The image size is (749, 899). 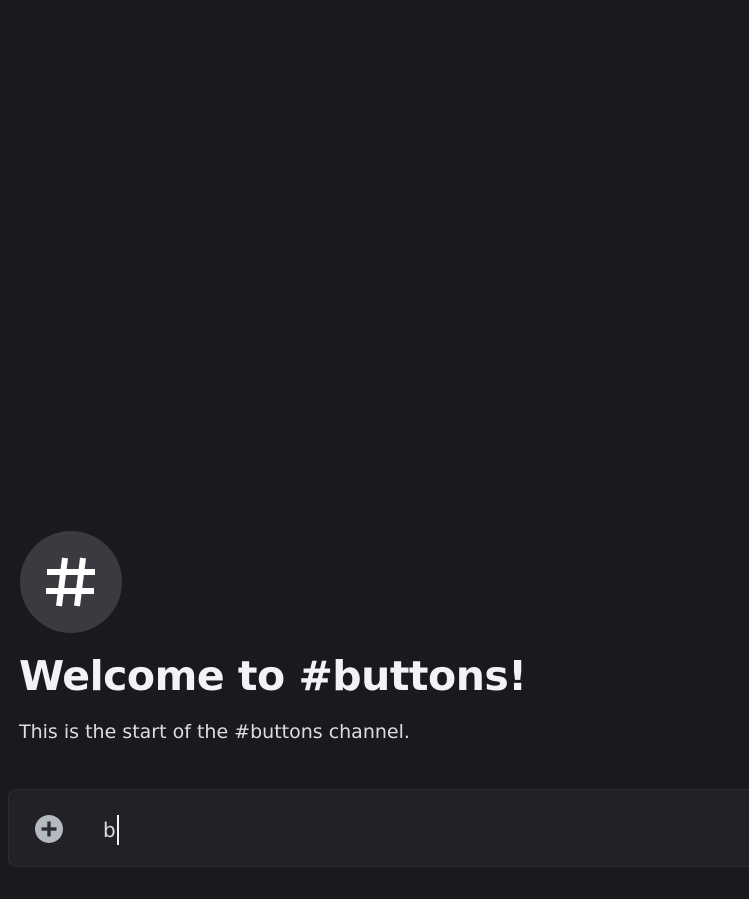 I want to click on plus-circle-icon, so click(x=49, y=829).